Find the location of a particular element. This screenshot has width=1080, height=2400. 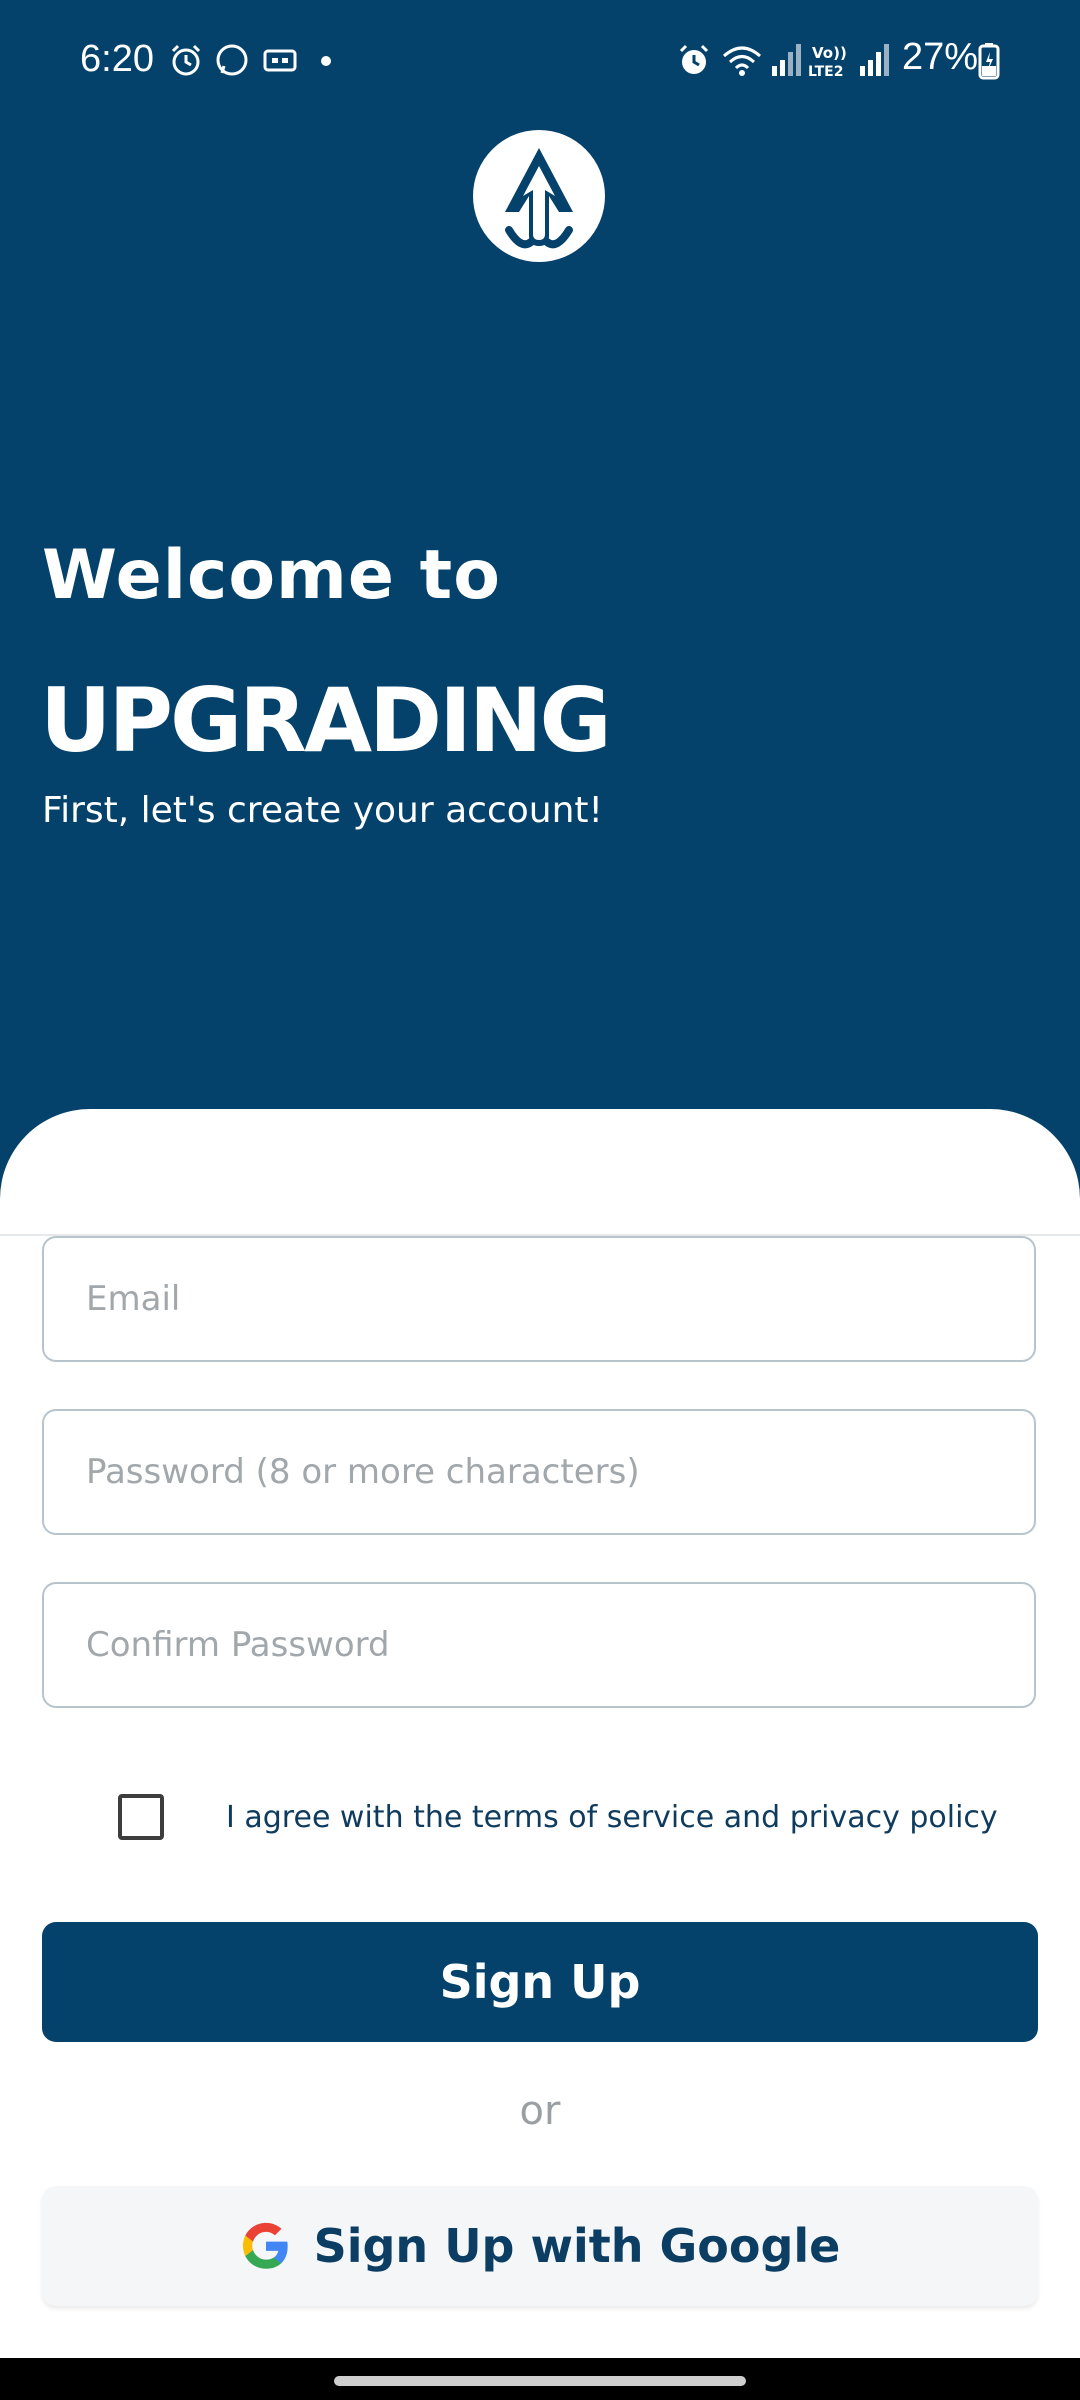

terms-checkbox is located at coordinates (141, 1817).